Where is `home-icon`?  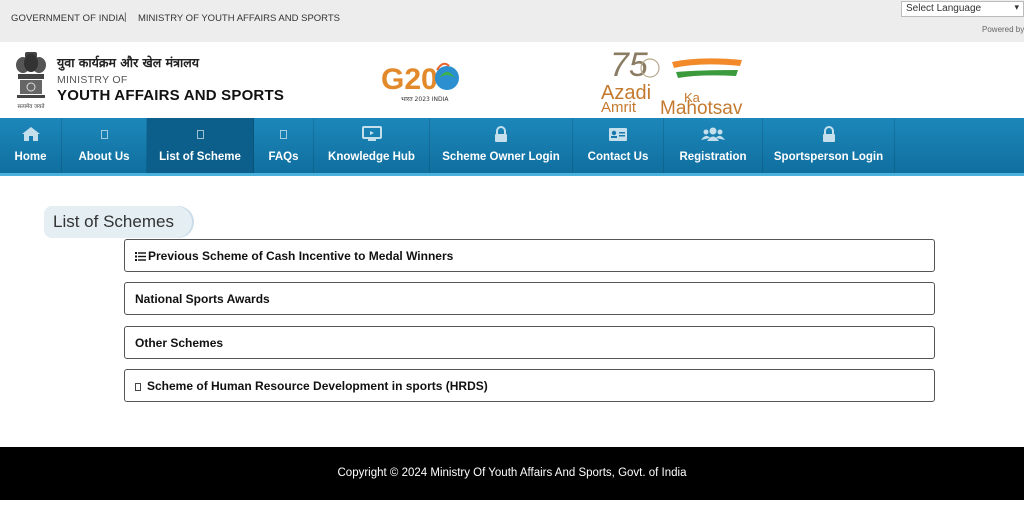 home-icon is located at coordinates (30, 134).